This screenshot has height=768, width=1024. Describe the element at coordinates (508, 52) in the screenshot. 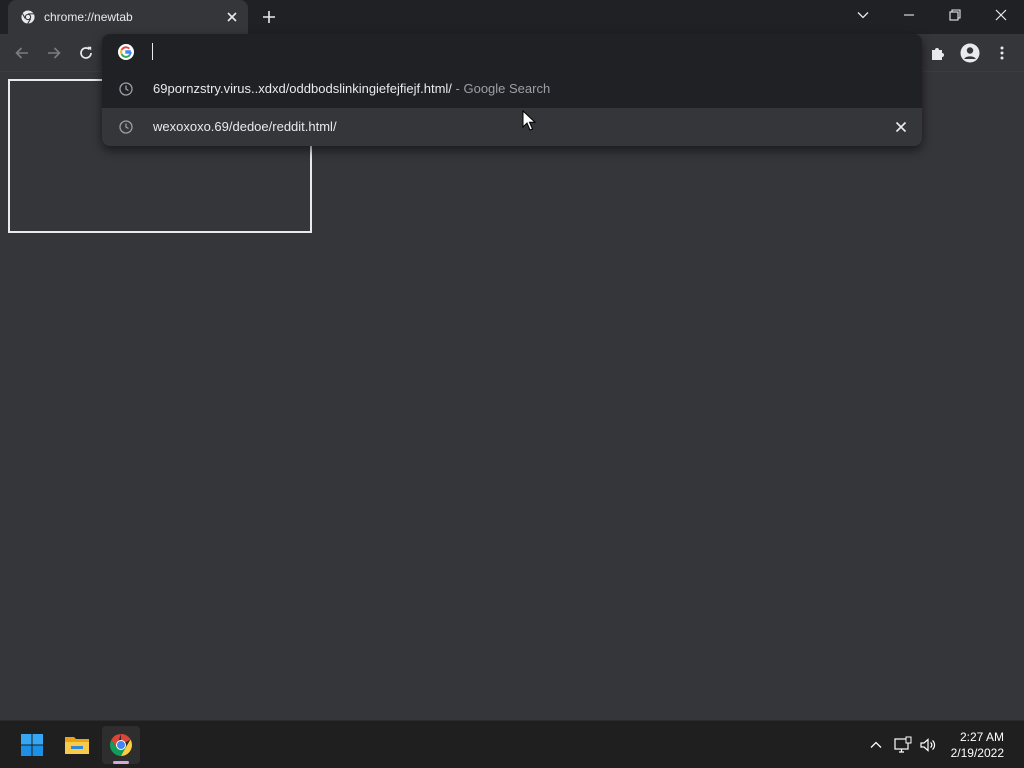

I see `omnibox-input` at that location.